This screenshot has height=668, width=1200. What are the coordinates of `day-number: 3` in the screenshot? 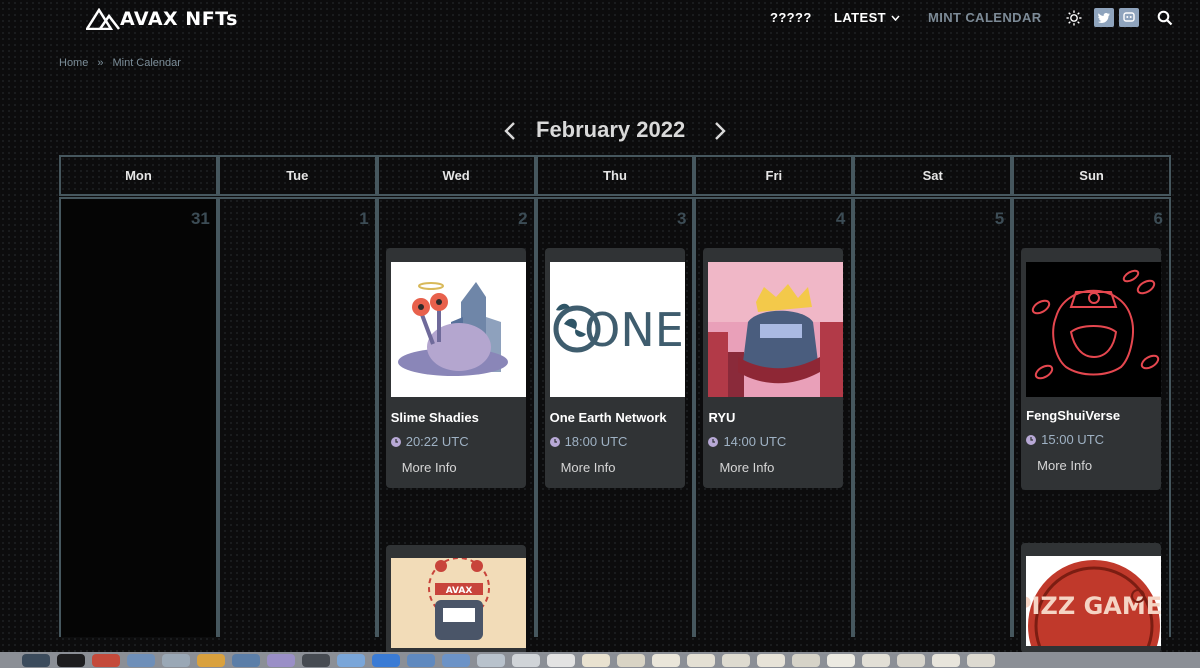 It's located at (681, 218).